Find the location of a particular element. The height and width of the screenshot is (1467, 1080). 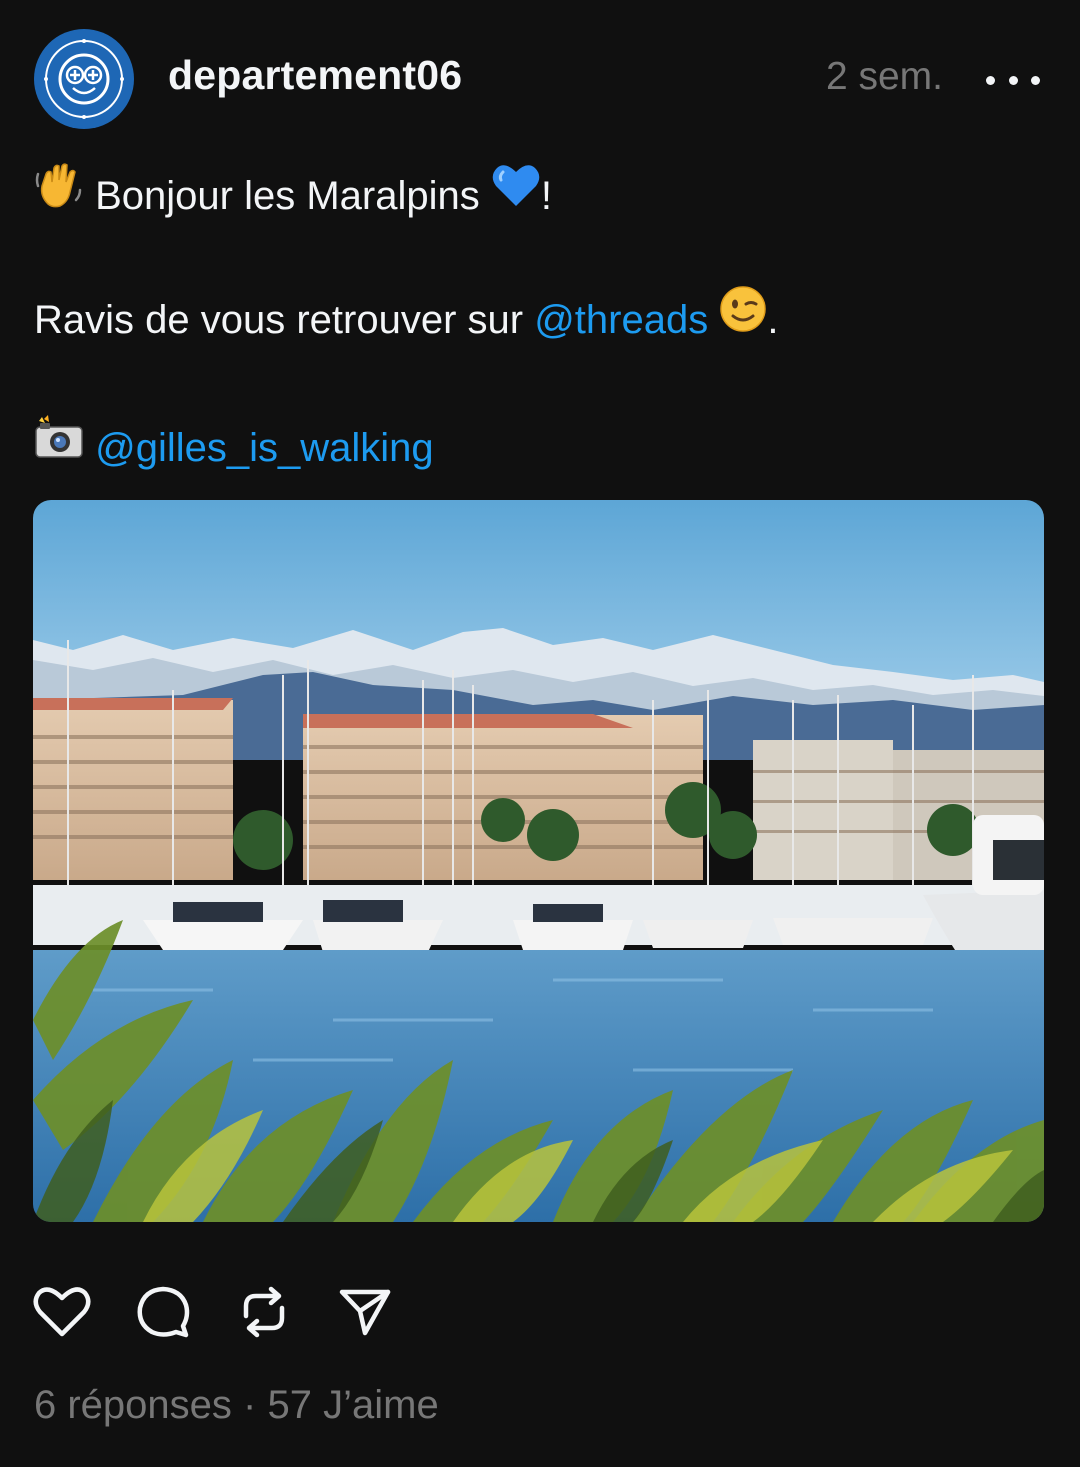

caption-line-credit: @gilles_is_walking is located at coordinates (539, 447).